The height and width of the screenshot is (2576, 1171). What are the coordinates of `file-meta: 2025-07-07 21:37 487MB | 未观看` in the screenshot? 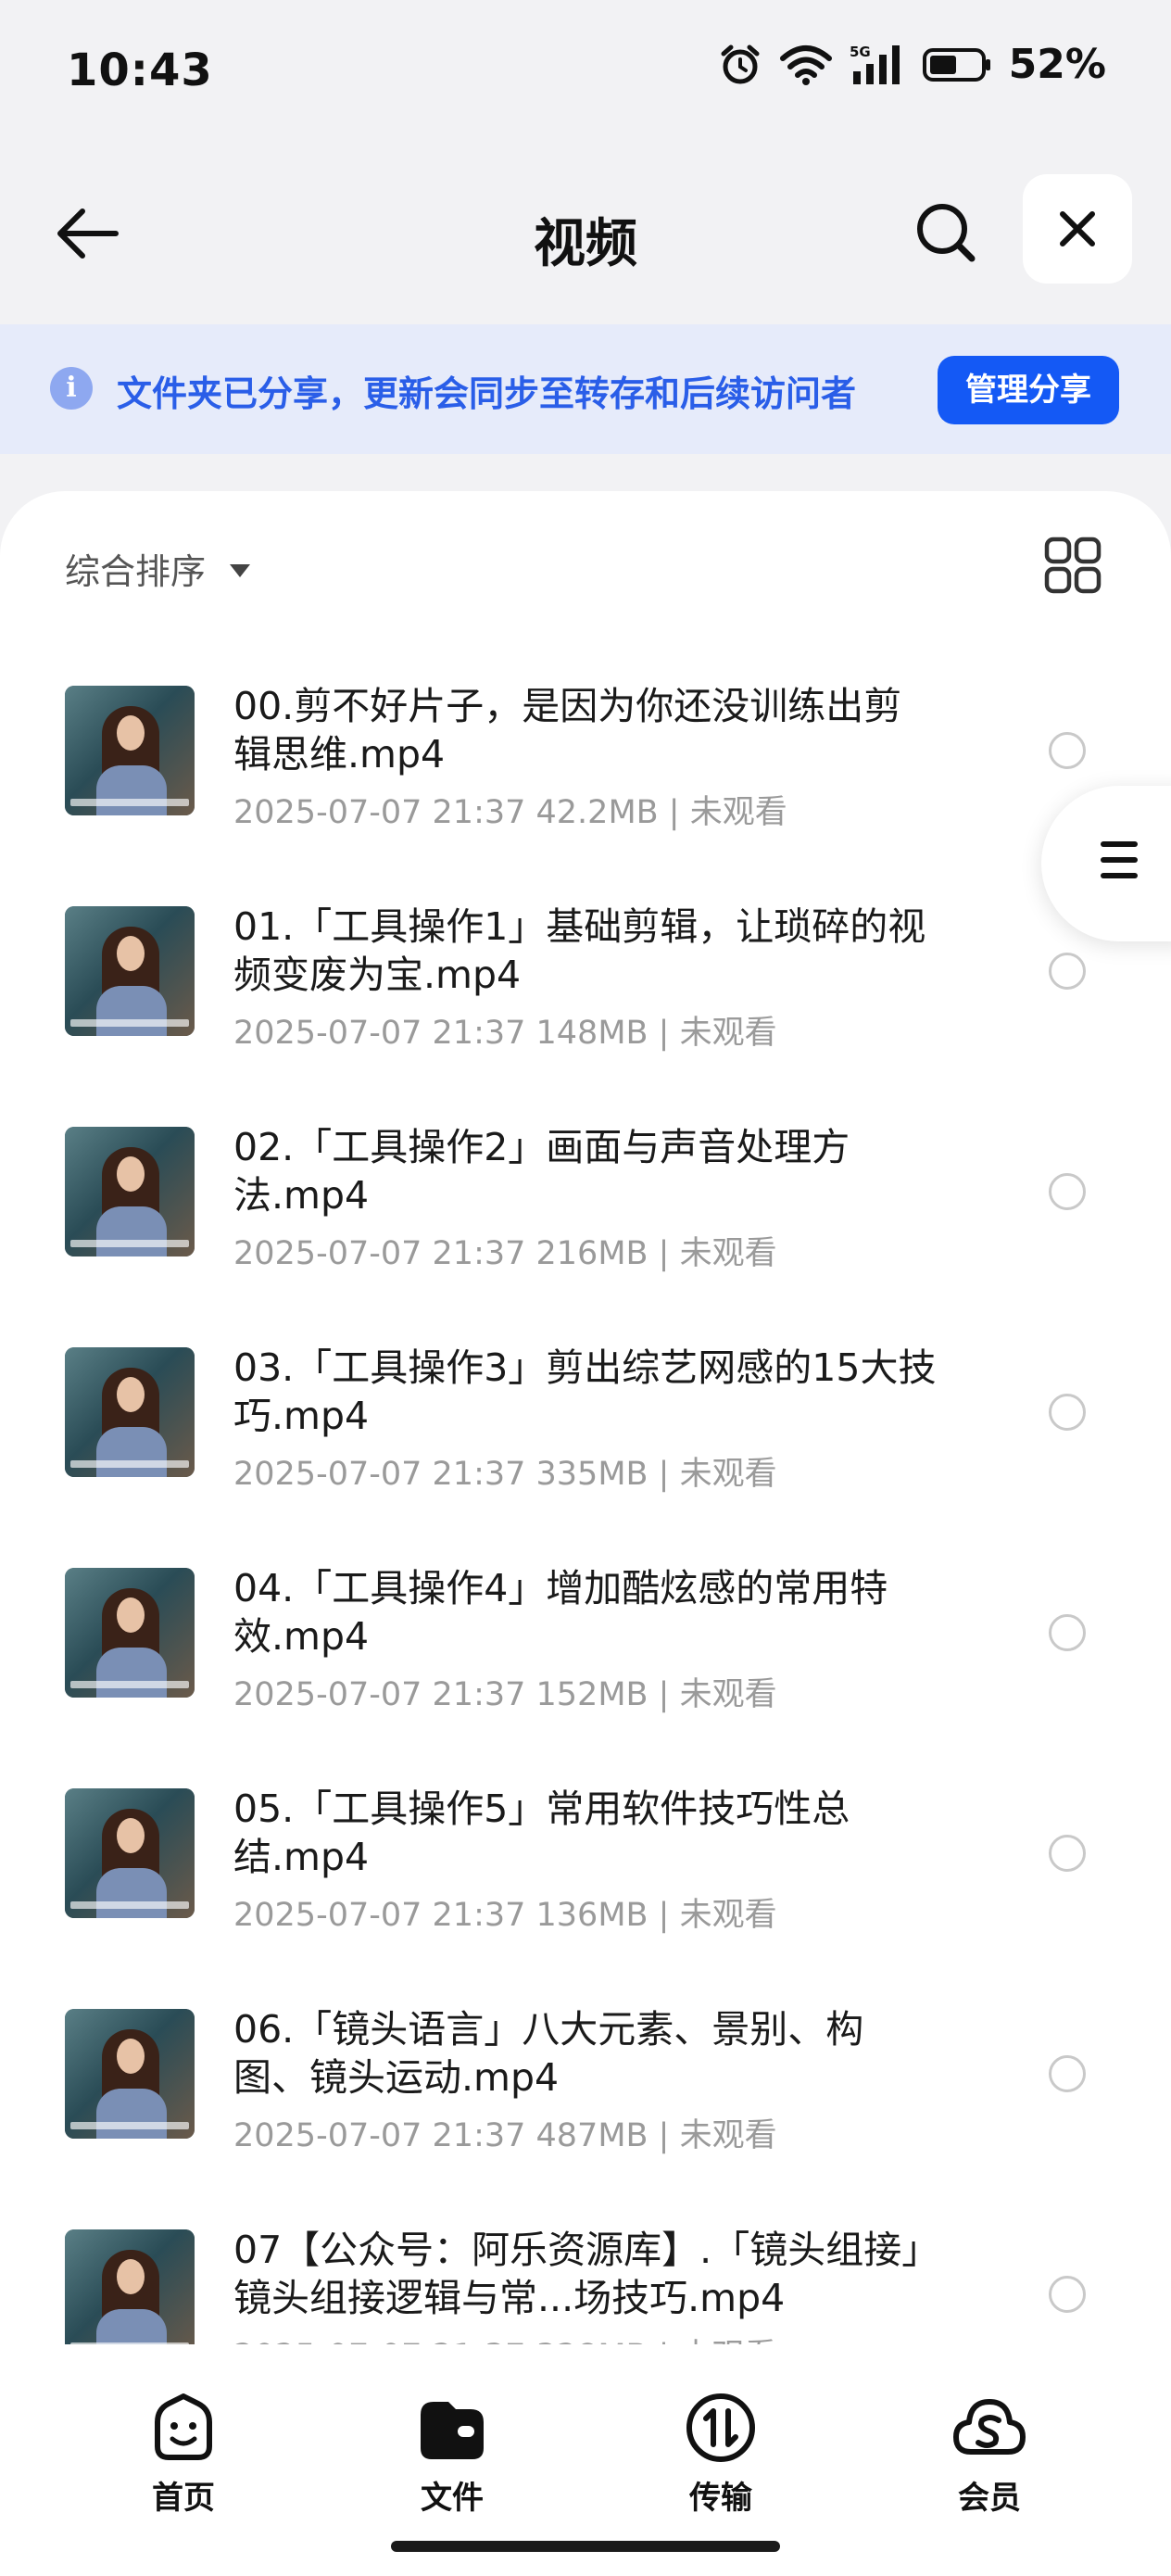 It's located at (505, 2135).